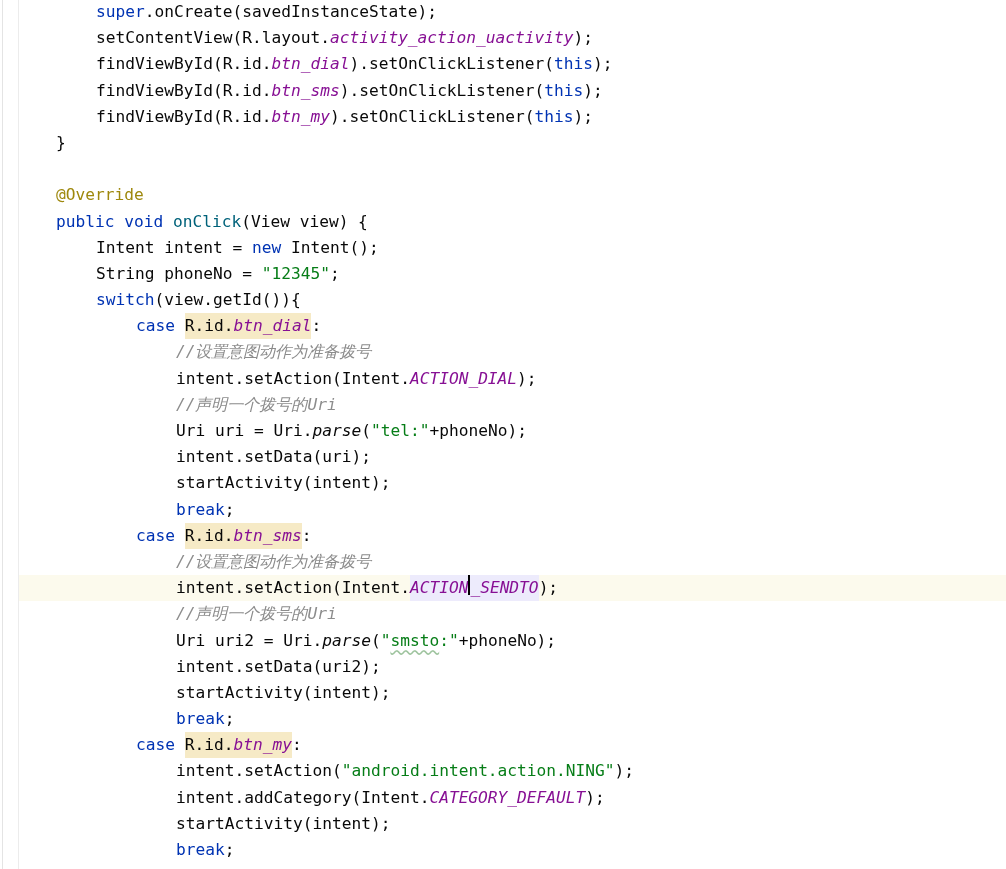  Describe the element at coordinates (227, 300) in the screenshot. I see `code-text: (view.getId()){` at that location.